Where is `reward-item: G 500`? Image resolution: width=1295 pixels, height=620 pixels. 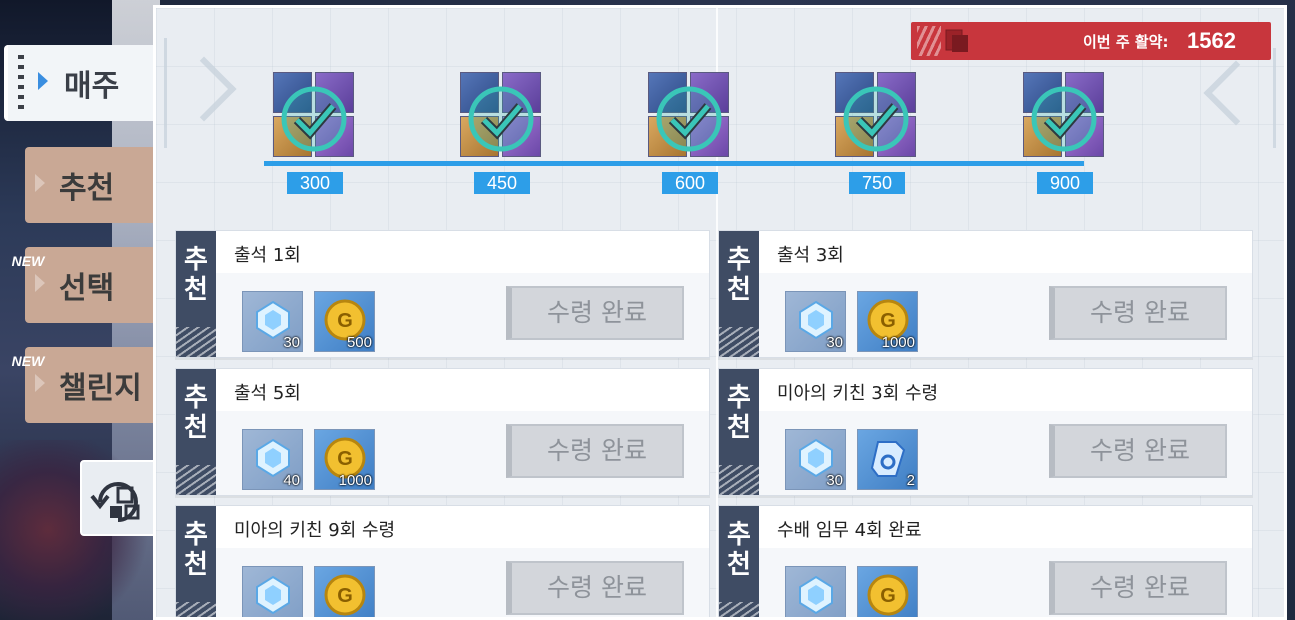
reward-item: G 500 is located at coordinates (344, 321).